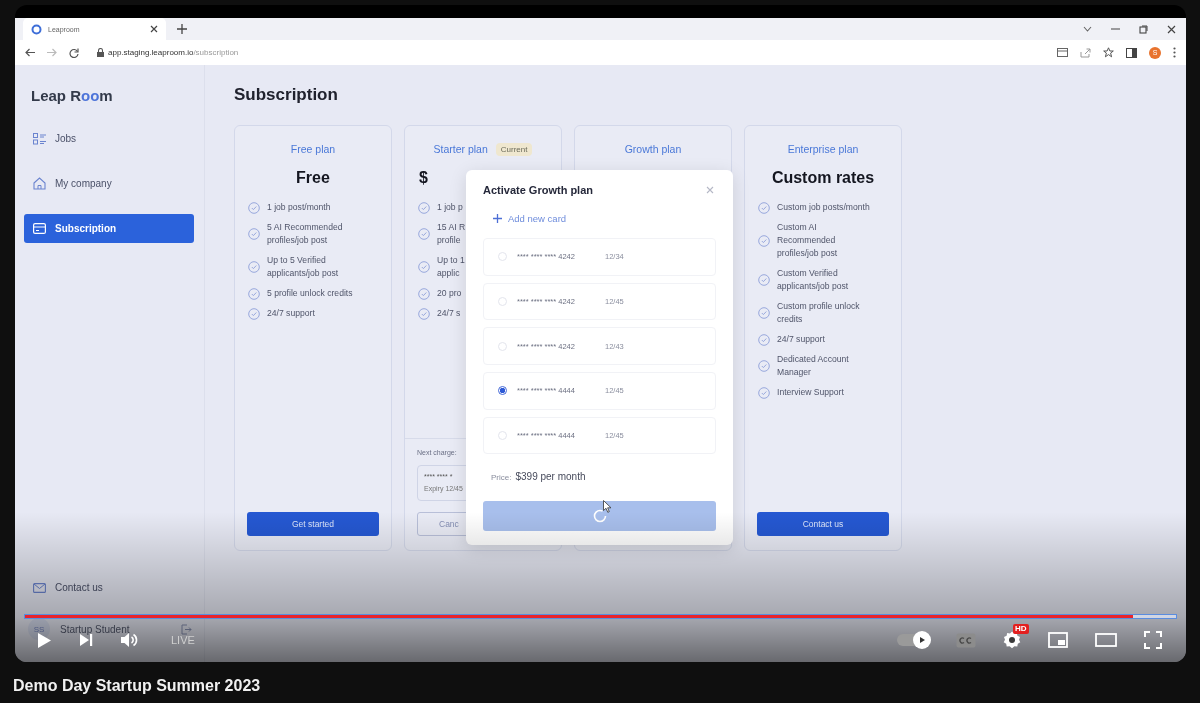 The image size is (1200, 703). Describe the element at coordinates (86, 640) in the screenshot. I see `next-icon` at that location.